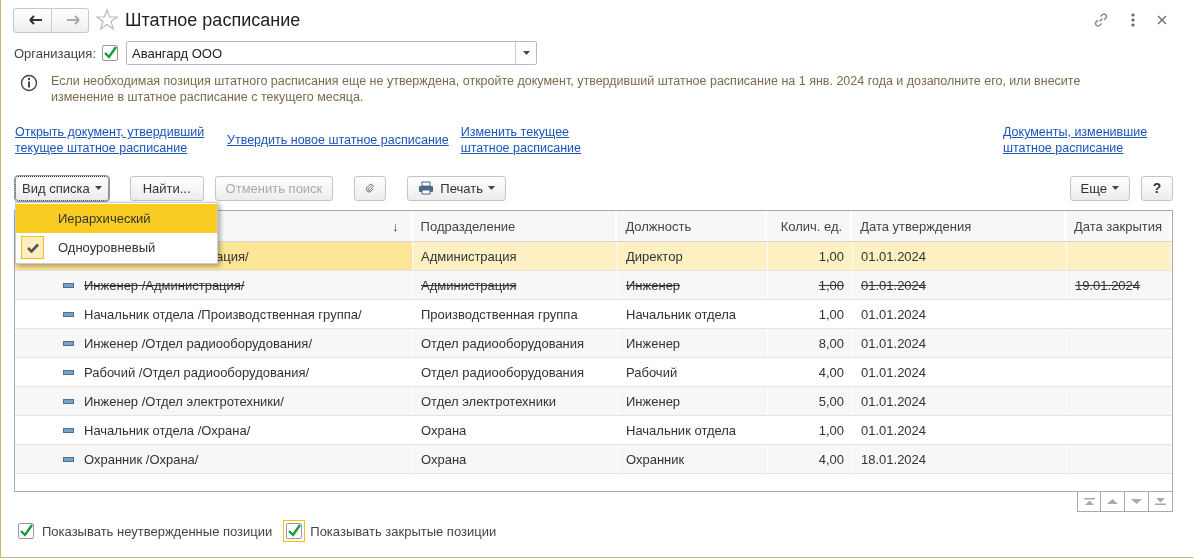 The image size is (1195, 559). I want to click on down-button, so click(1137, 501).